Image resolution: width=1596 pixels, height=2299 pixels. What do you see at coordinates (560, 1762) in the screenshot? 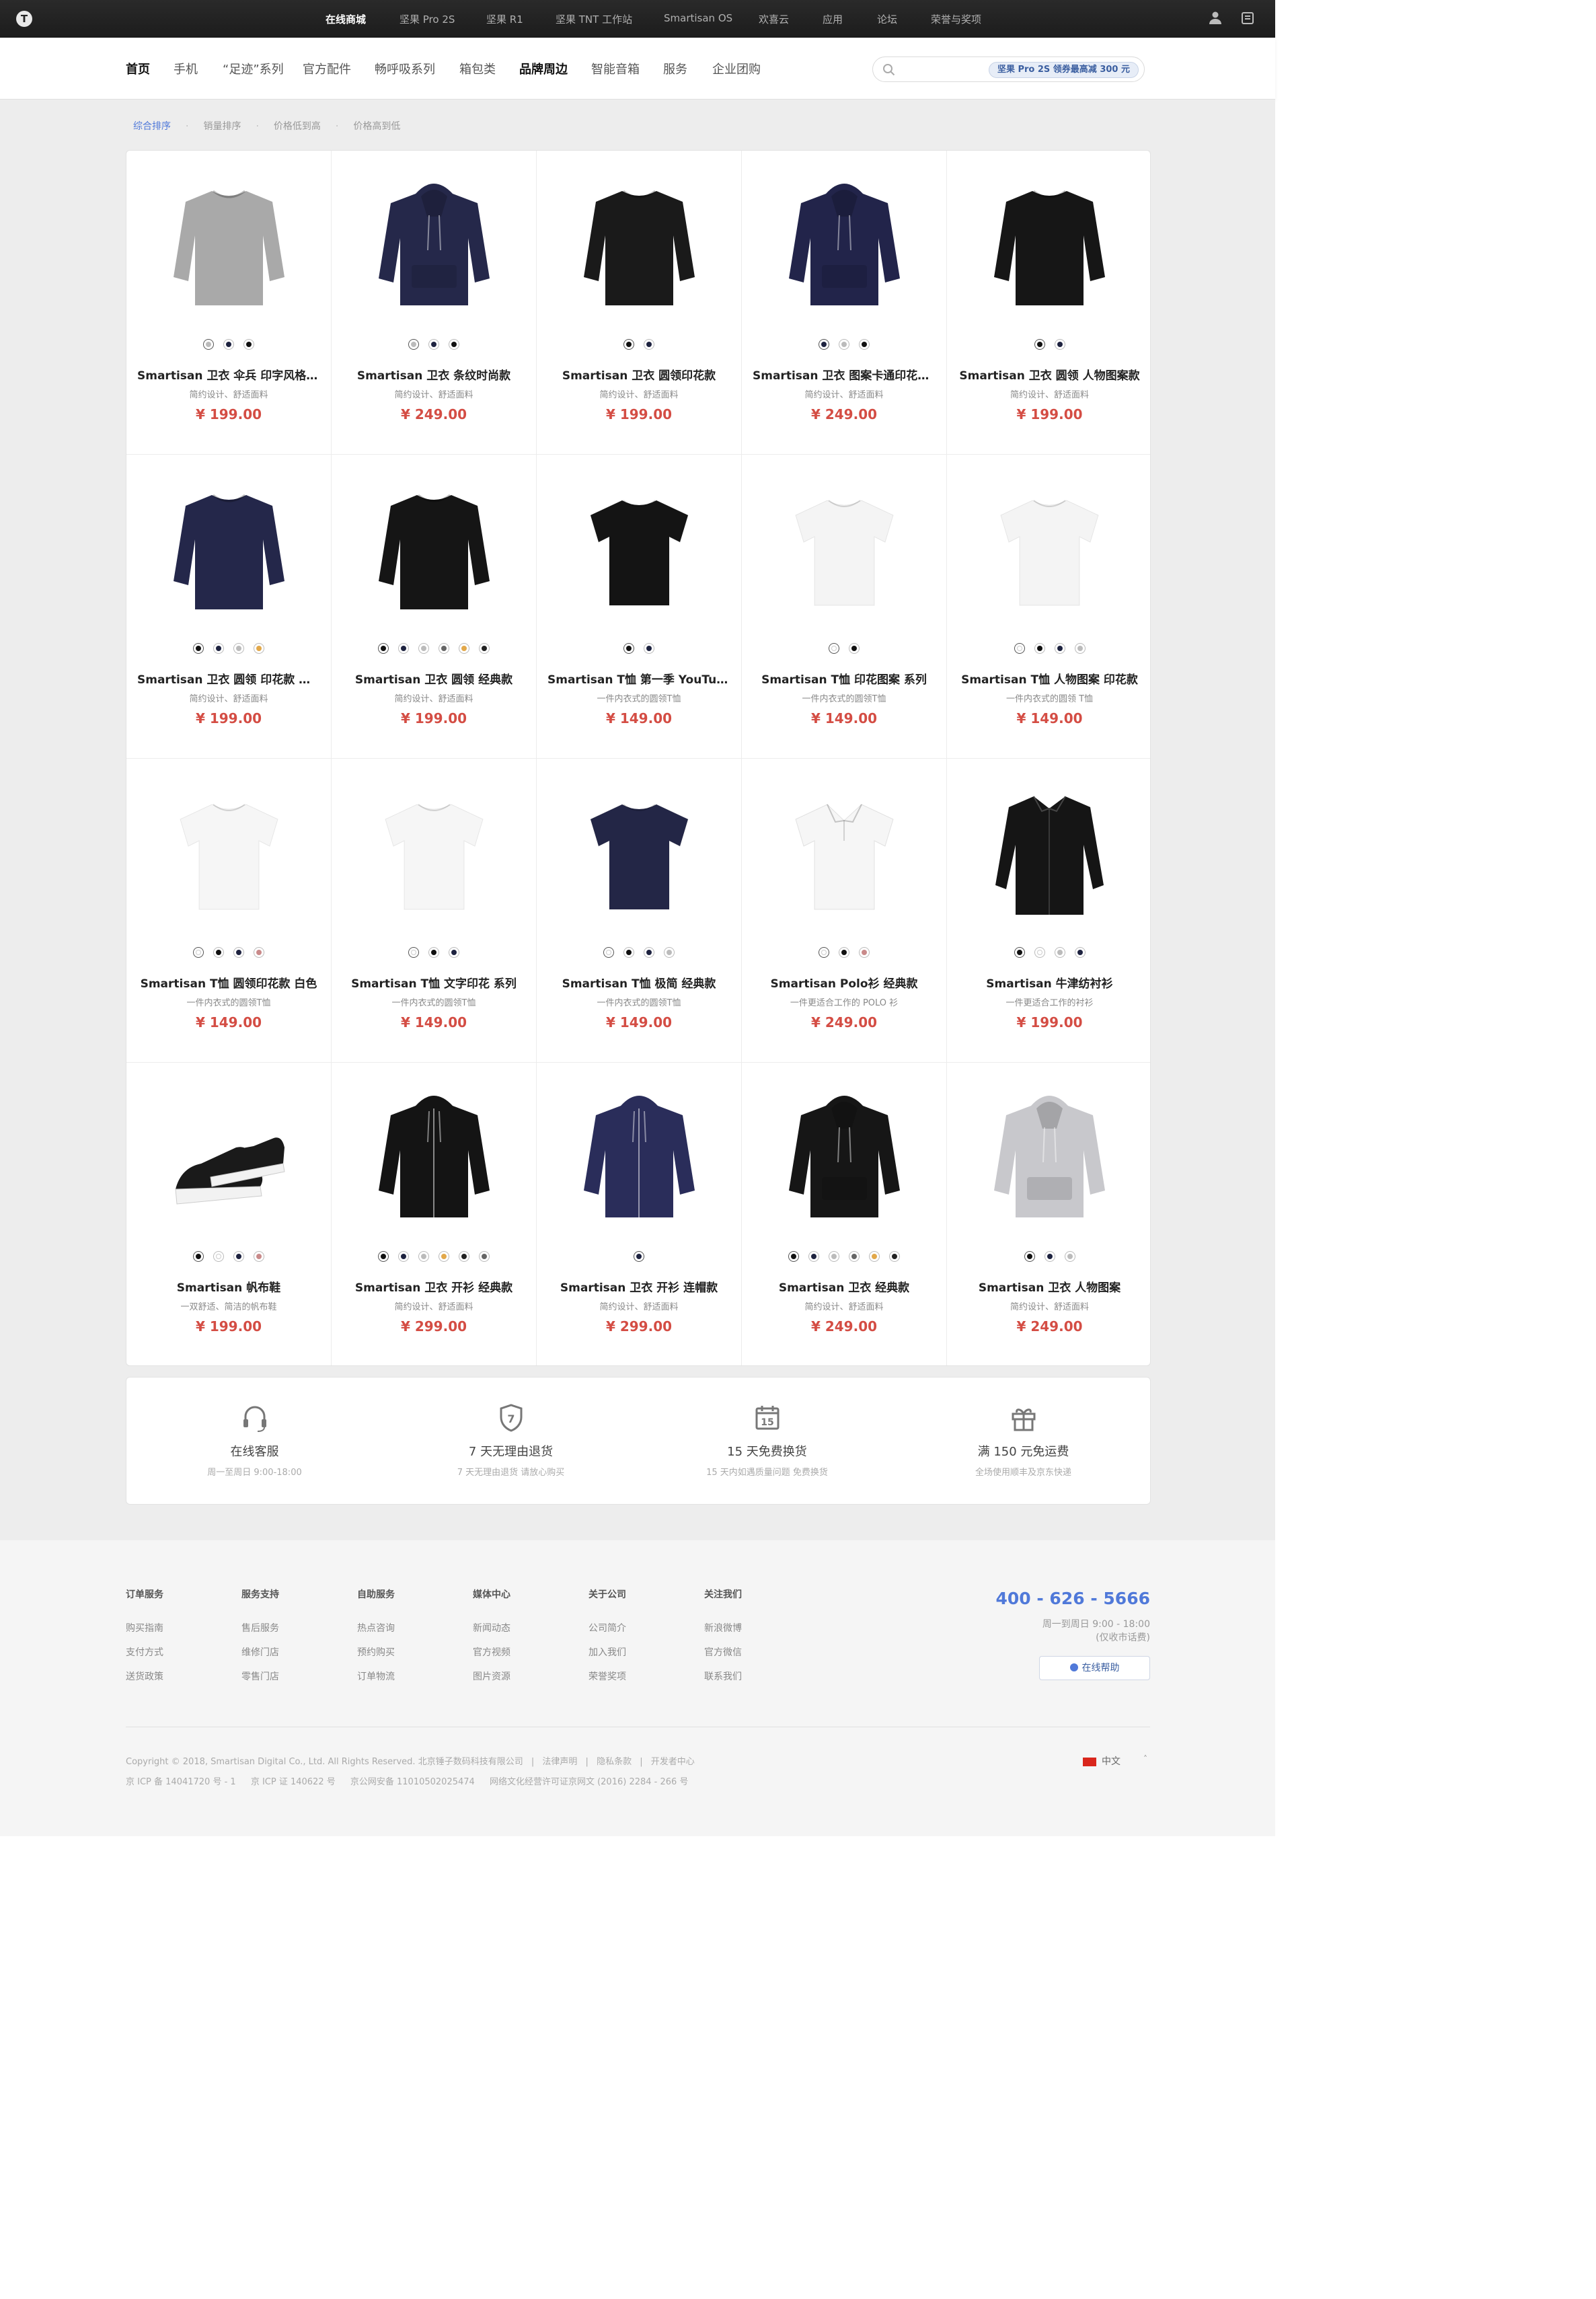
I see `legal-link: 法律声明` at bounding box center [560, 1762].